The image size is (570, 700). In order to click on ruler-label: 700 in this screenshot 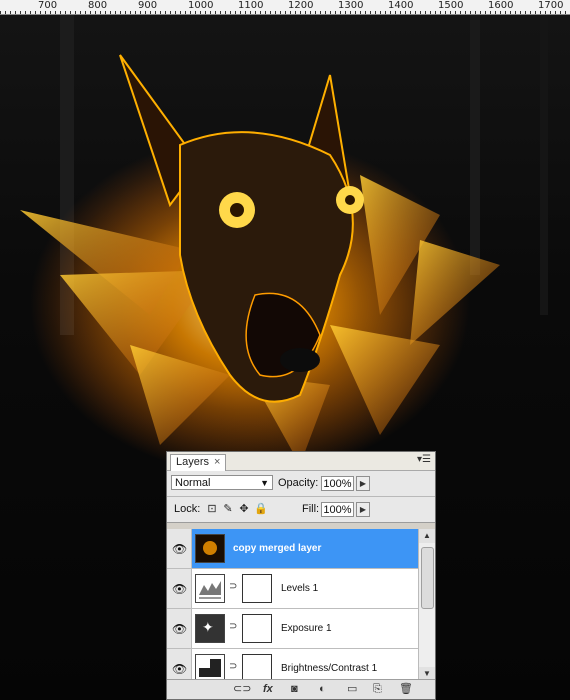, I will do `click(48, 5)`.